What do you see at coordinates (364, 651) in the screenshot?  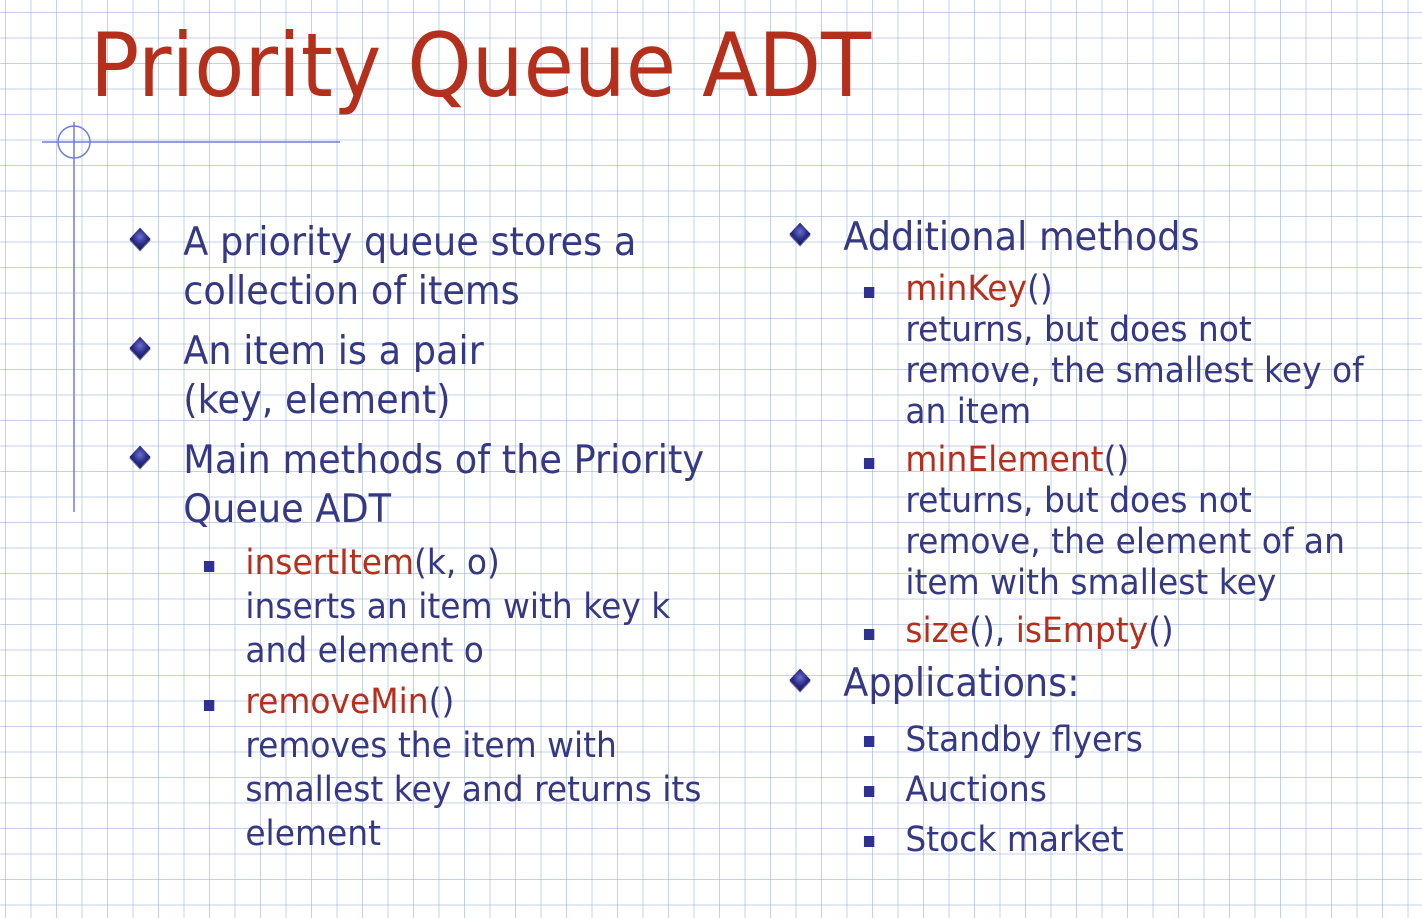 I see `method-description: and element o` at bounding box center [364, 651].